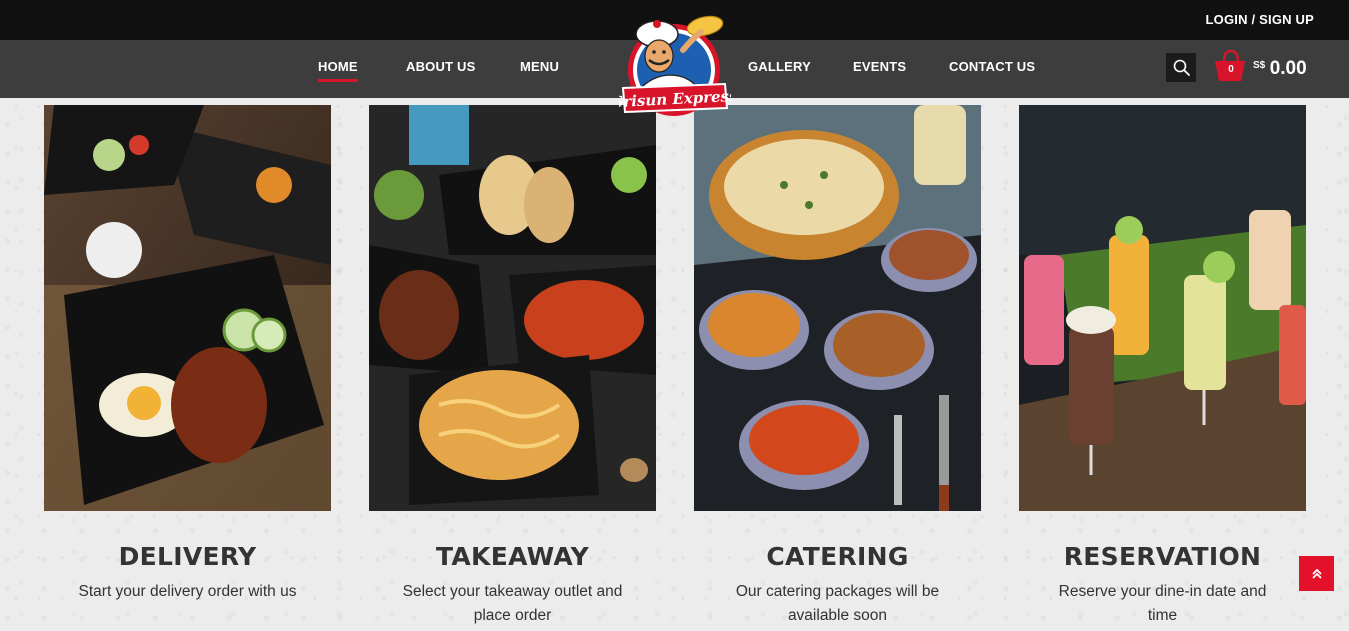  What do you see at coordinates (879, 66) in the screenshot?
I see `nav-events: EVENTS` at bounding box center [879, 66].